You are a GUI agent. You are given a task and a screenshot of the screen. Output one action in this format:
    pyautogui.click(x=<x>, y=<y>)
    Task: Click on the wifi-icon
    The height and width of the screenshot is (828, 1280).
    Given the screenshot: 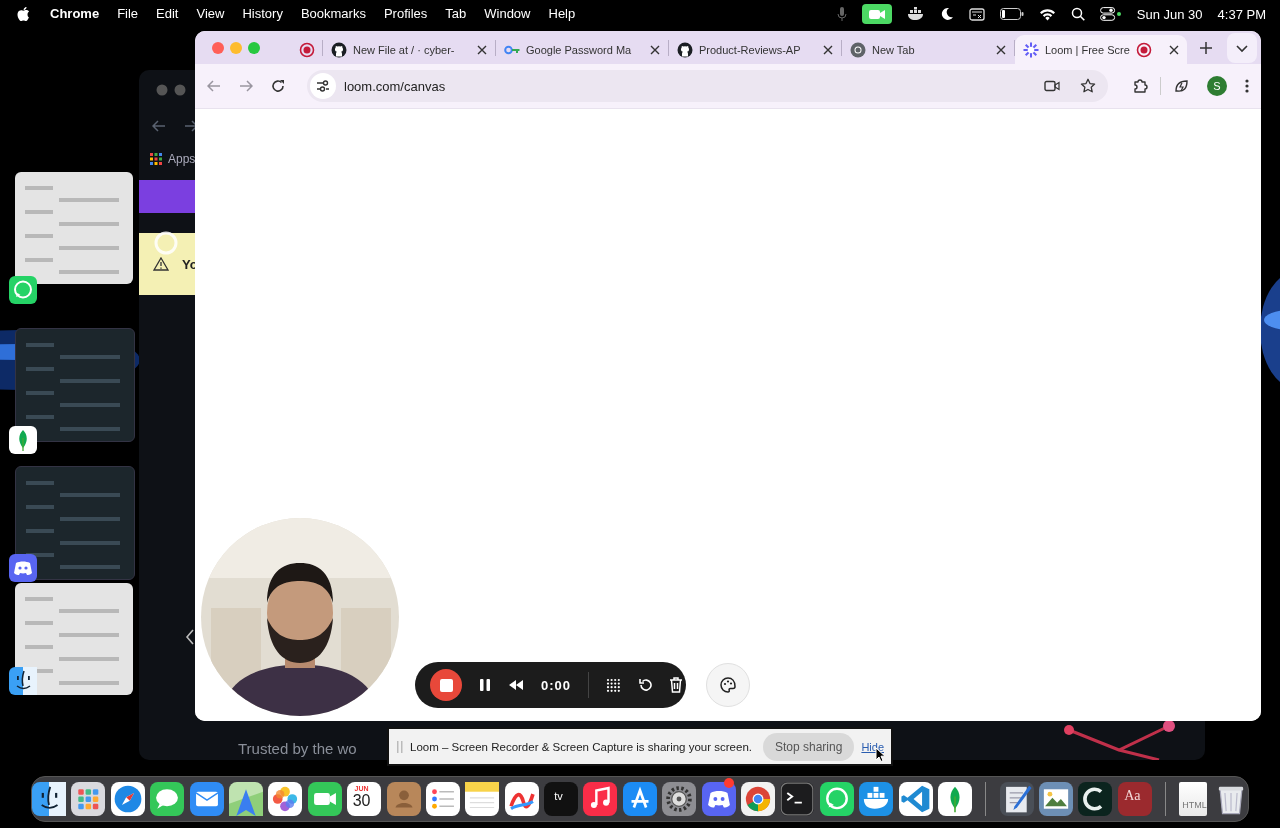 What is the action you would take?
    pyautogui.click(x=1047, y=14)
    